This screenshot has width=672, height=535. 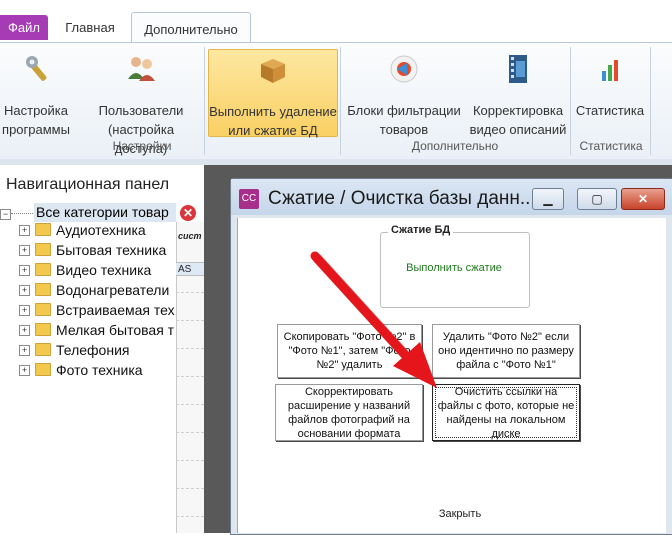 What do you see at coordinates (101, 230) in the screenshot?
I see `tree-item-label: Аудиотехника` at bounding box center [101, 230].